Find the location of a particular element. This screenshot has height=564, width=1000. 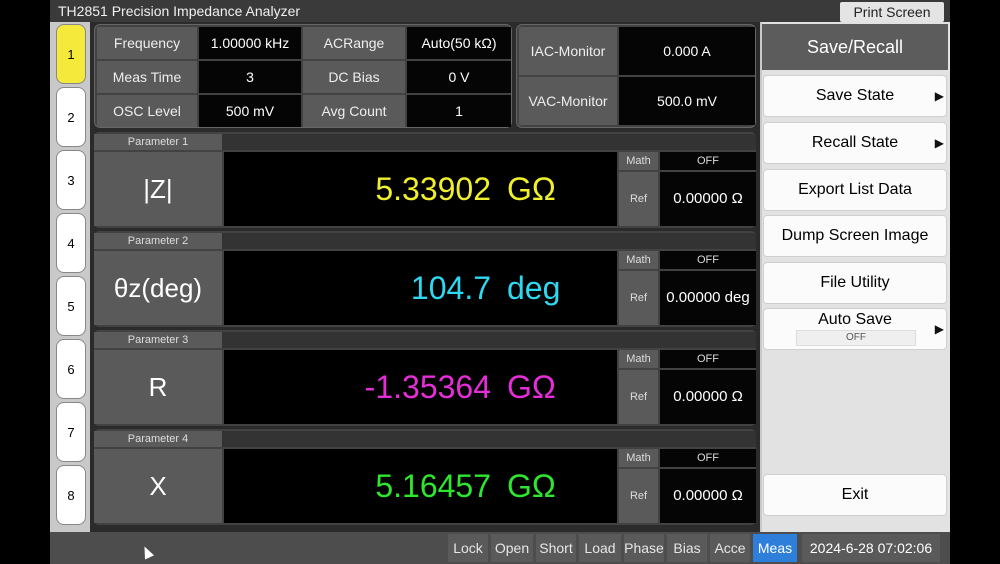

parameter-title: Parameter 2 is located at coordinates (158, 241).